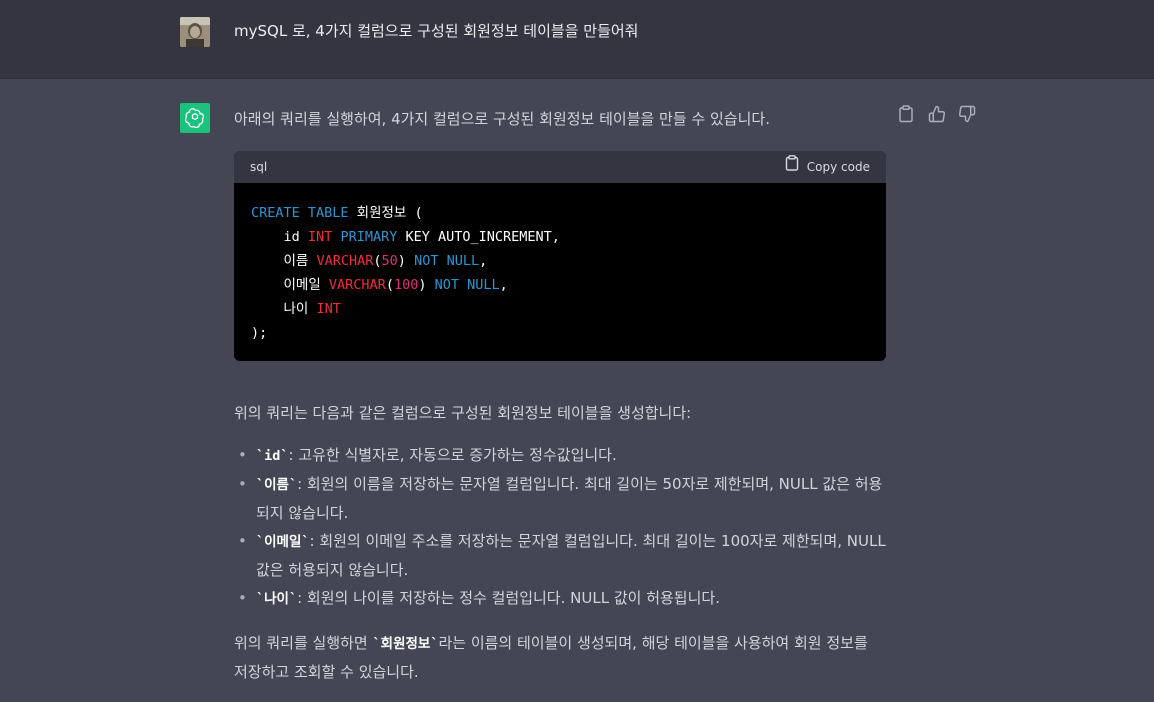 The width and height of the screenshot is (1154, 702). What do you see at coordinates (259, 333) in the screenshot?
I see `code-token: );` at bounding box center [259, 333].